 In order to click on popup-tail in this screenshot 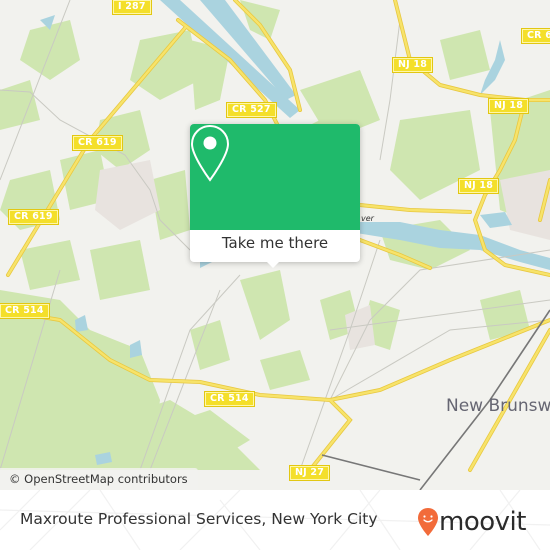, I will do `click(273, 264)`.